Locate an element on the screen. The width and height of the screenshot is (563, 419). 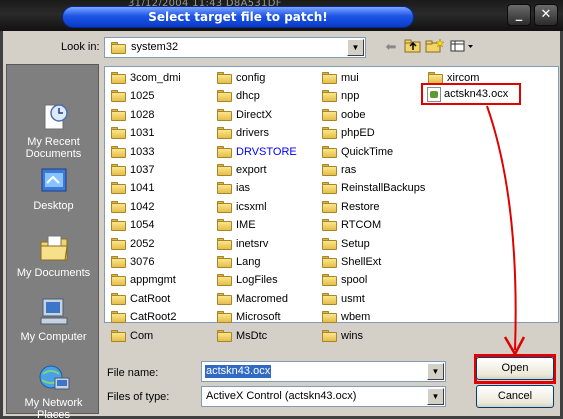
folder-name: 1025 is located at coordinates (142, 96).